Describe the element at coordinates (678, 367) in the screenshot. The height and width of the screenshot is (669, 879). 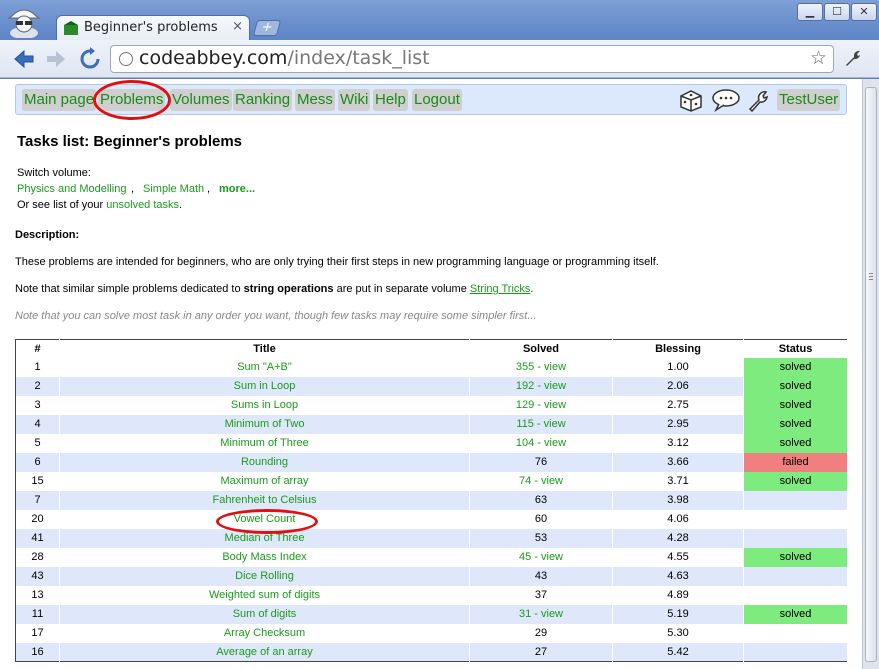
I see `blessing-value: 1.00` at that location.